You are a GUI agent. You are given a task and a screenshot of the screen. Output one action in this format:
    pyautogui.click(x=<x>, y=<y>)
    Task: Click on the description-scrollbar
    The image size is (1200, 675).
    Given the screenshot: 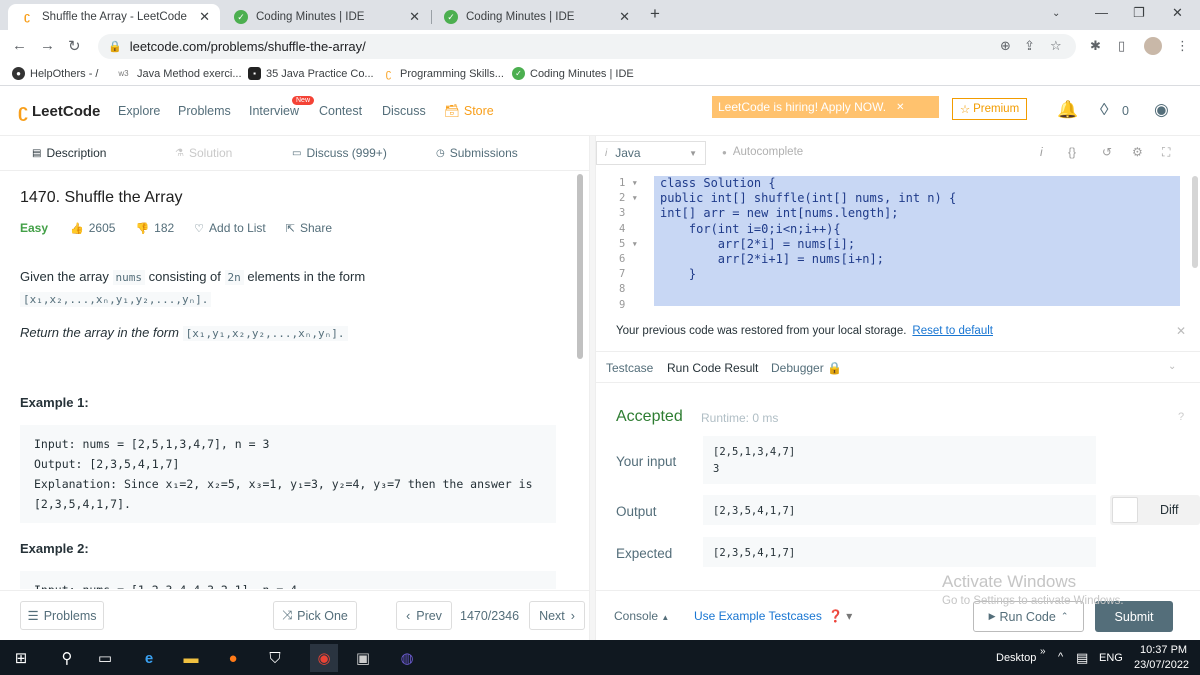 What is the action you would take?
    pyautogui.click(x=580, y=266)
    